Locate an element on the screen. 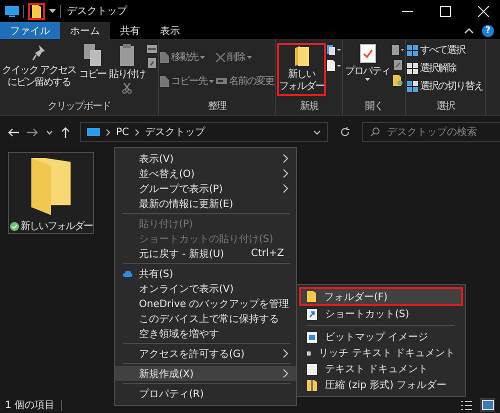 This screenshot has width=500, height=413. blank-document-icon is located at coordinates (312, 369).